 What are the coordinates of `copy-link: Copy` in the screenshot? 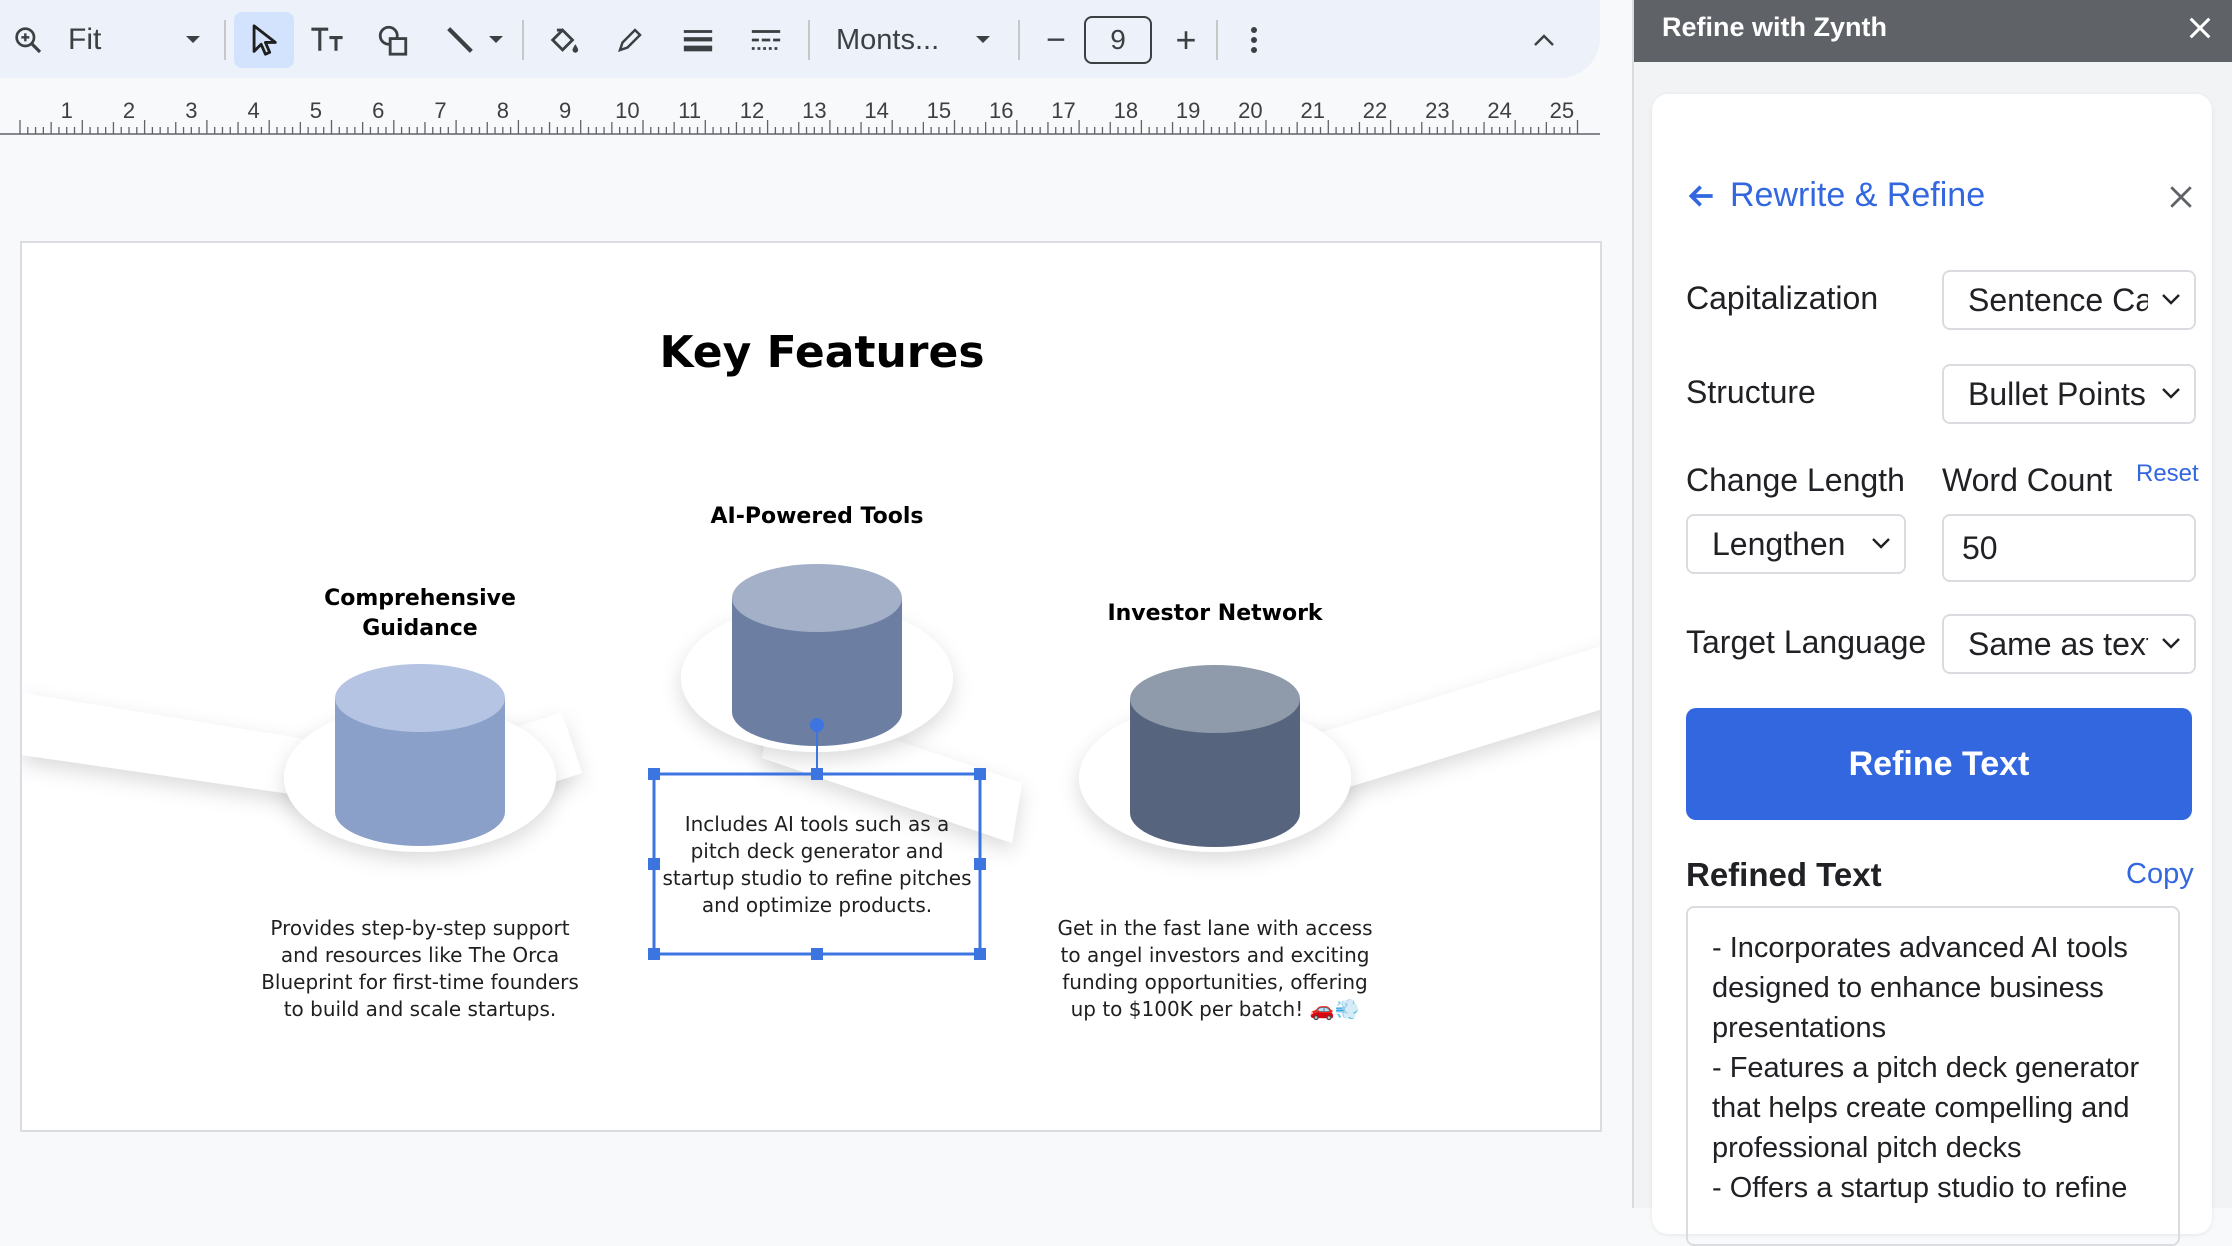 It's located at (2160, 874).